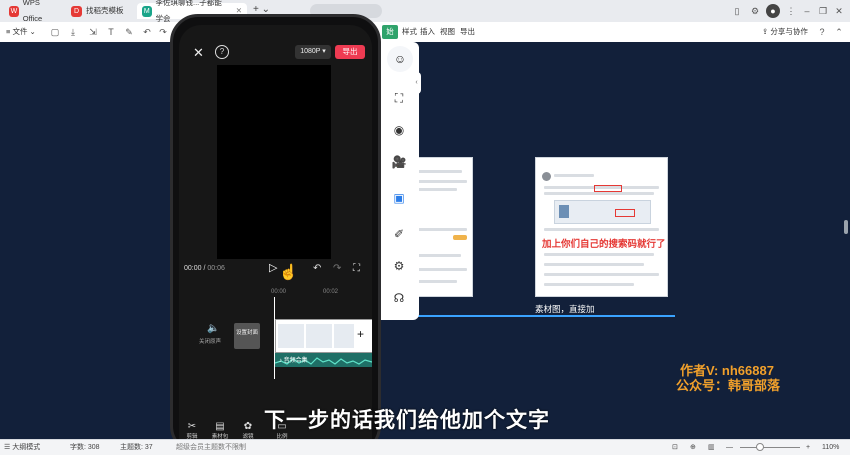 The image size is (850, 455). I want to click on tool-edit: ✂ 剪辑, so click(192, 430).